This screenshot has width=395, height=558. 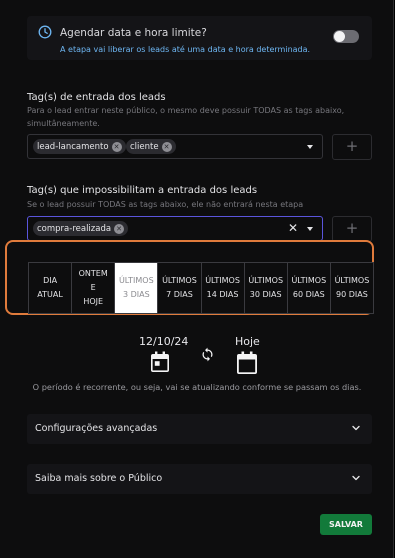 What do you see at coordinates (160, 362) in the screenshot?
I see `calendar-icon` at bounding box center [160, 362].